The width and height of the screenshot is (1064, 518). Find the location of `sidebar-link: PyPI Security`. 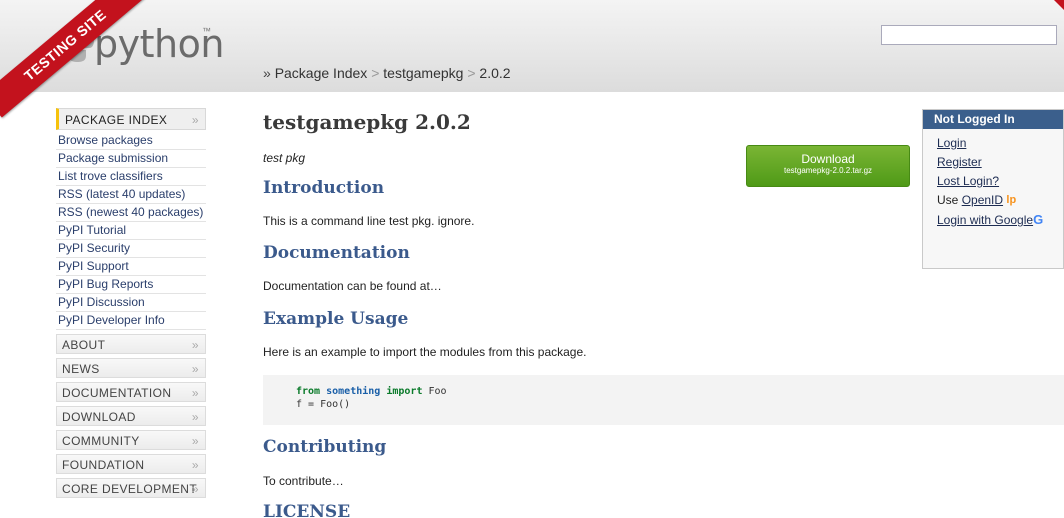

sidebar-link: PyPI Security is located at coordinates (131, 249).